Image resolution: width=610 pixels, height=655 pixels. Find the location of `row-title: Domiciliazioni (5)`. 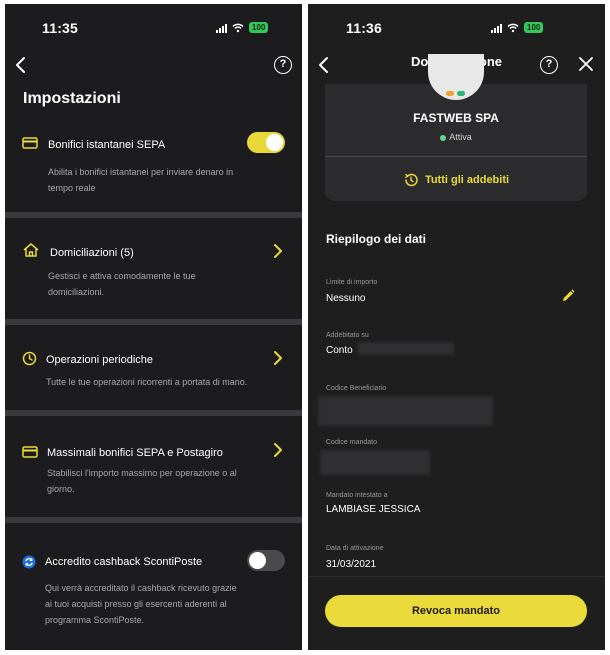

row-title: Domiciliazioni (5) is located at coordinates (92, 253).